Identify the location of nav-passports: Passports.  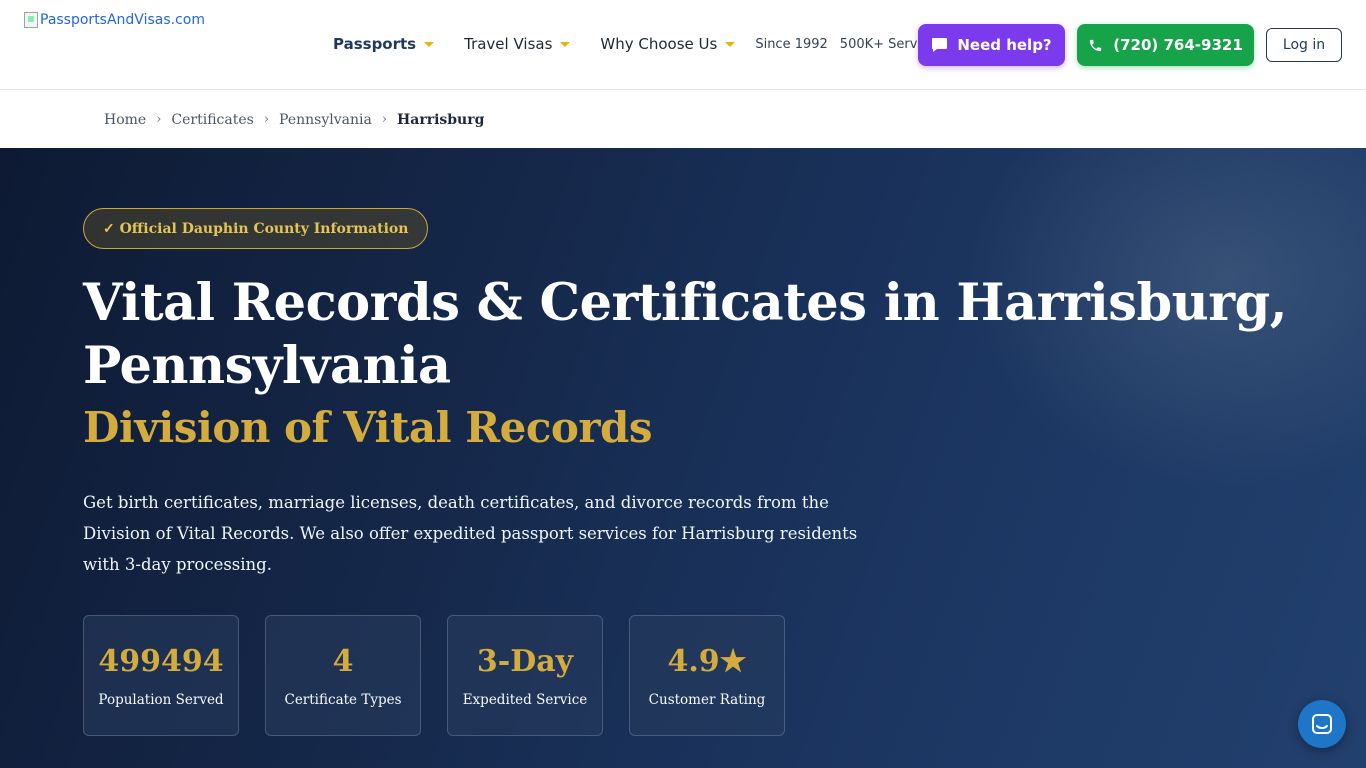
(384, 44).